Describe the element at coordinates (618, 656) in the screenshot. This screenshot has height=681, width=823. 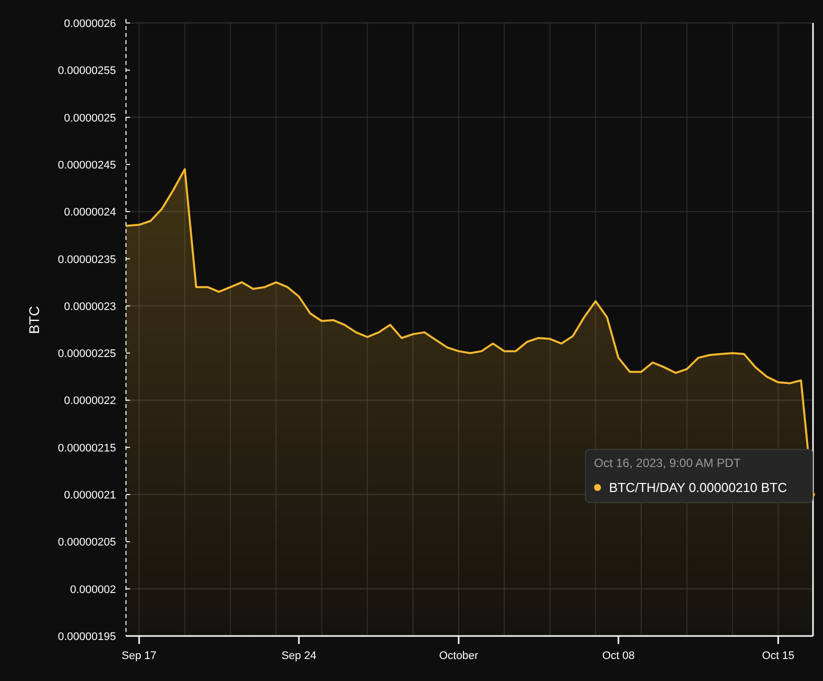
I see `x-tick-label: Oct 08` at that location.